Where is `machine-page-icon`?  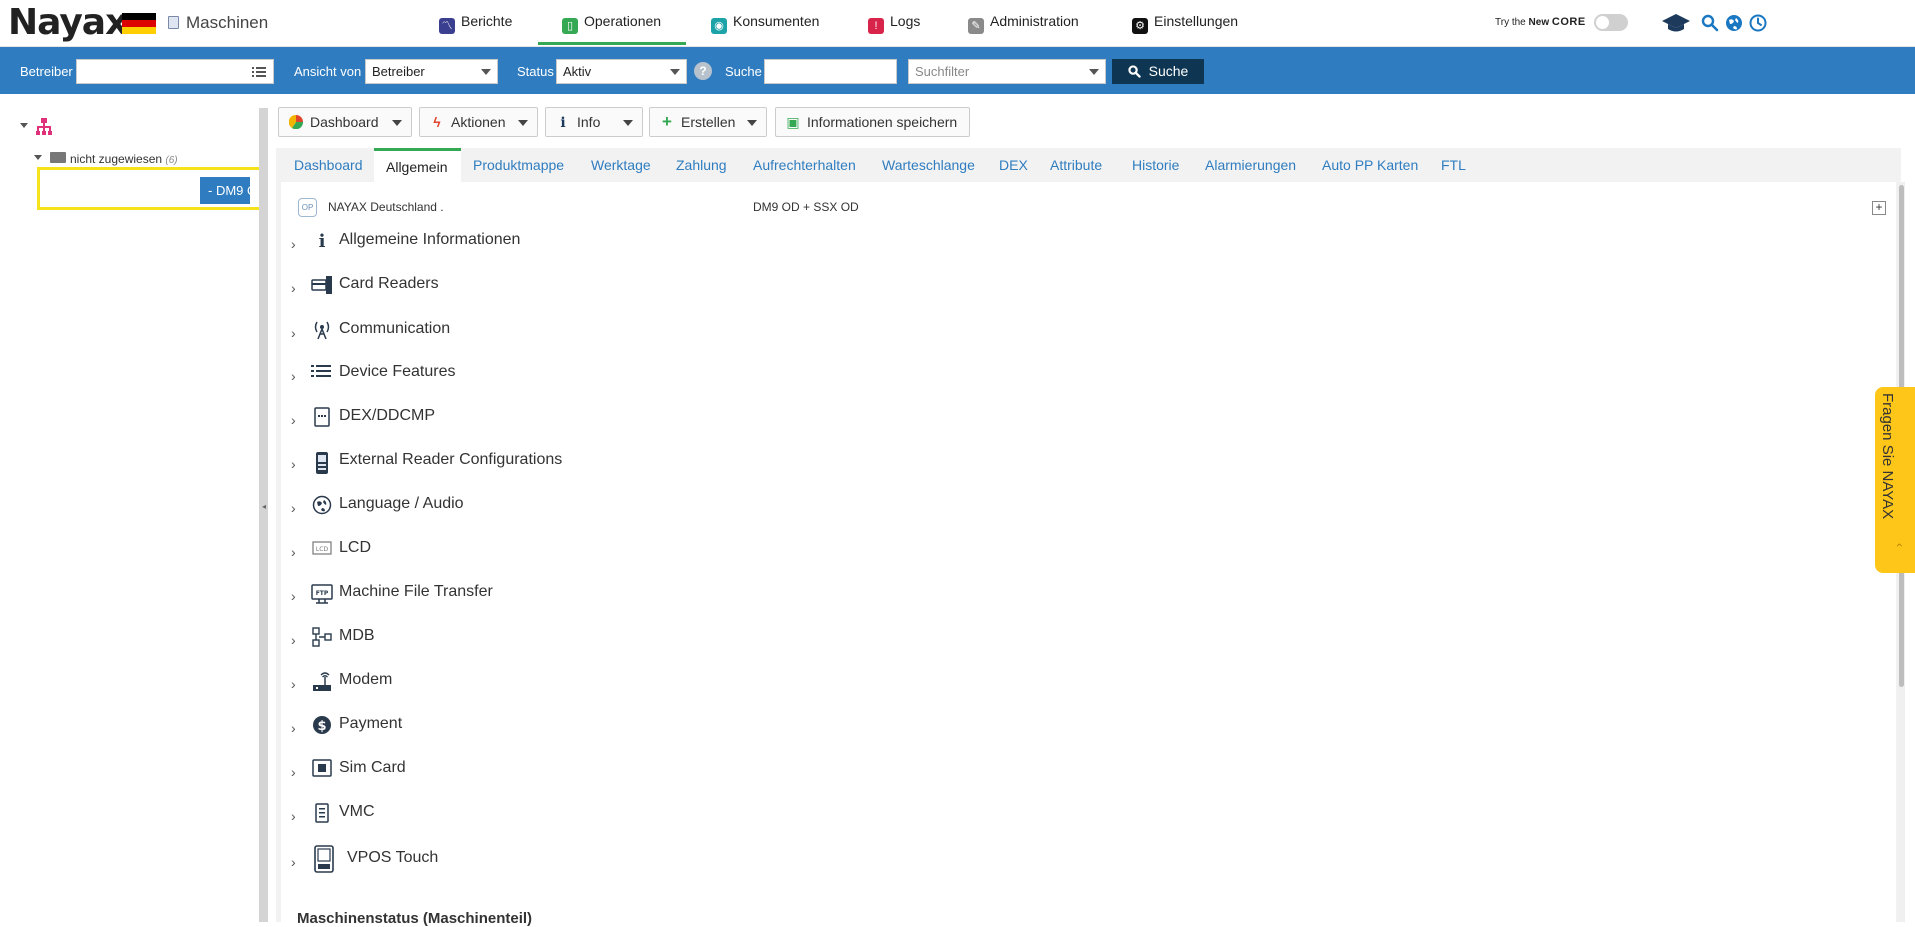
machine-page-icon is located at coordinates (173, 22).